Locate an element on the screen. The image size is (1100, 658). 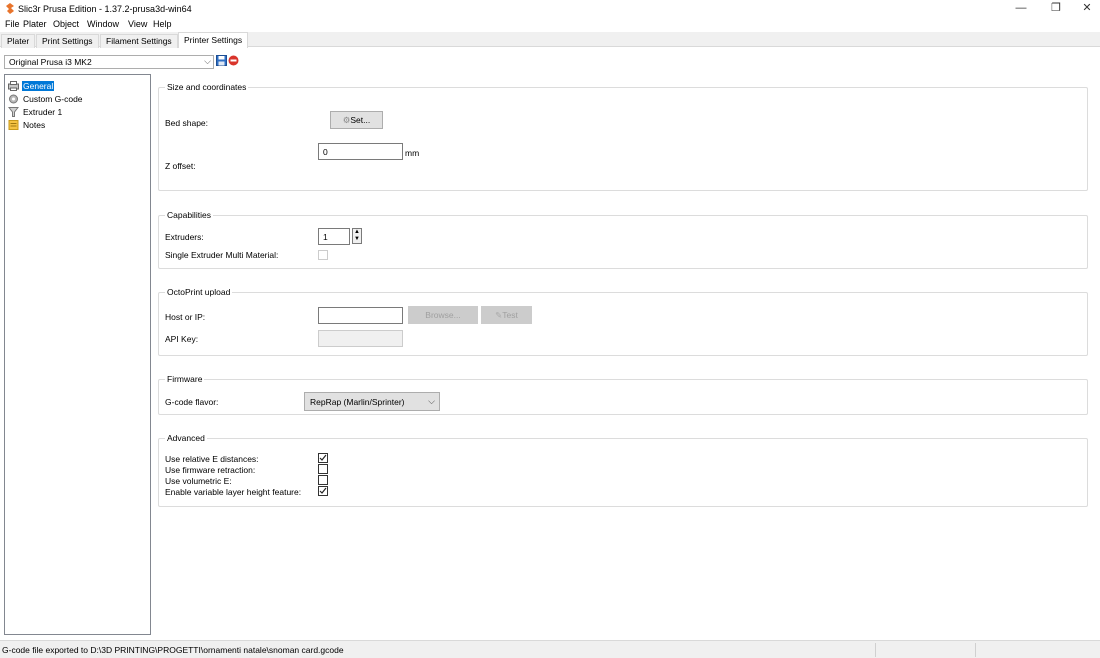
funnel-icon is located at coordinates (13, 111).